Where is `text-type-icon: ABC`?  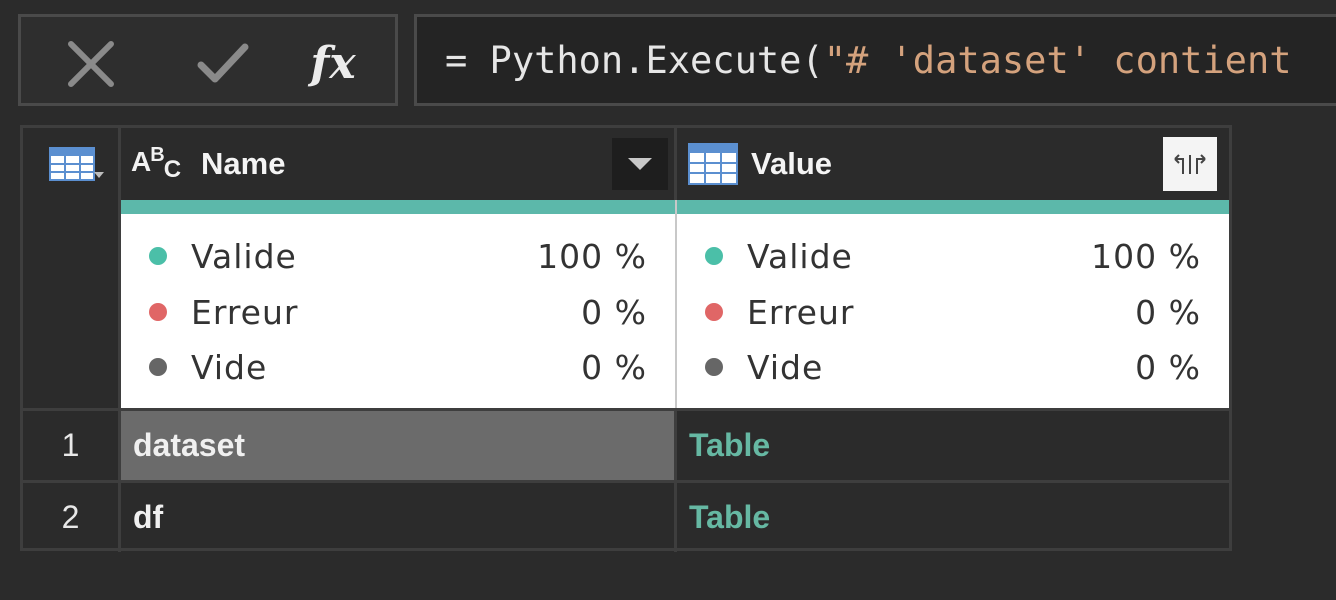 text-type-icon: ABC is located at coordinates (160, 164).